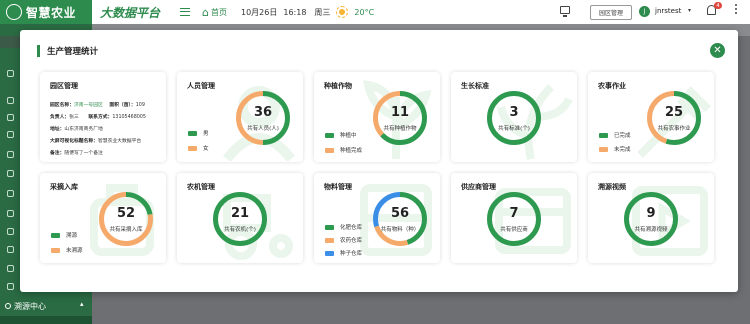 This screenshot has height=324, width=750. I want to click on platform-title: 大数据平台, so click(130, 12).